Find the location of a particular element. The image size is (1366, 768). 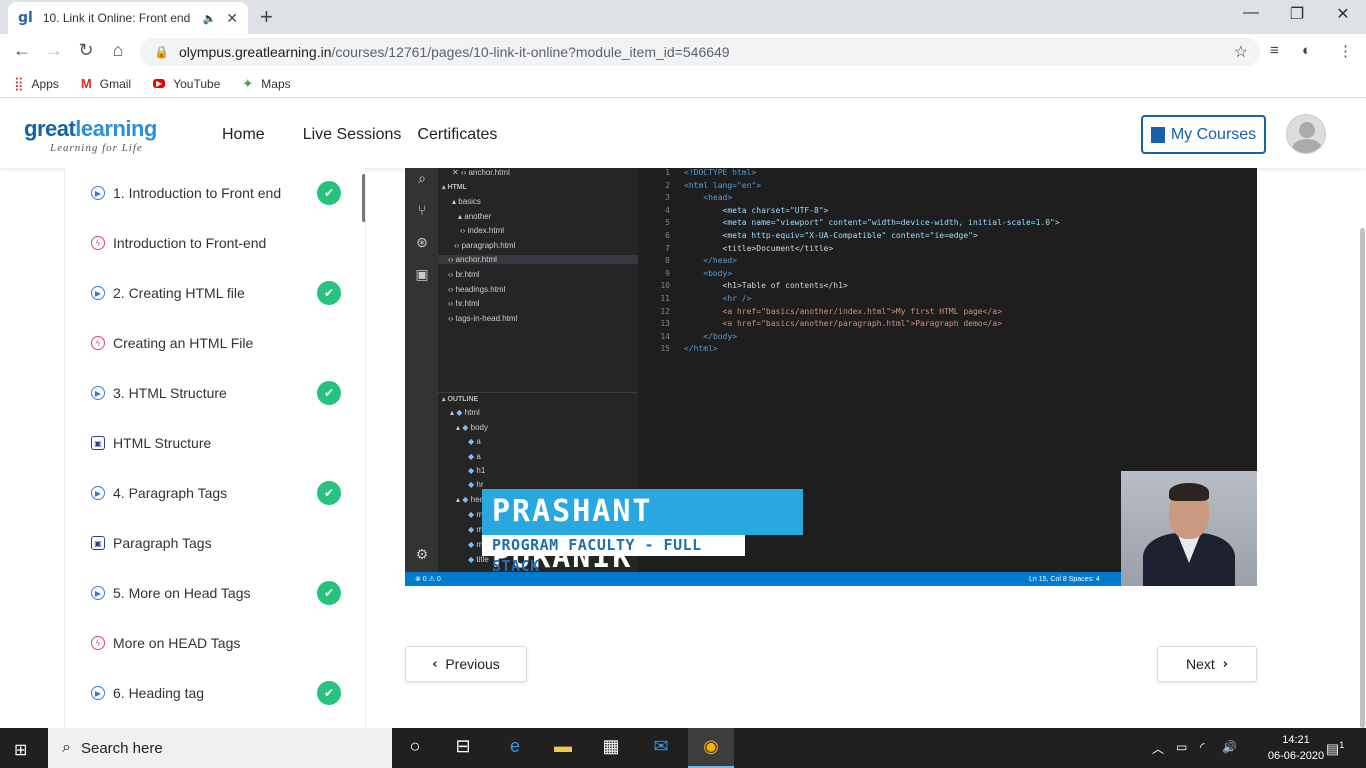

mail-icon: ✉ is located at coordinates (661, 748).